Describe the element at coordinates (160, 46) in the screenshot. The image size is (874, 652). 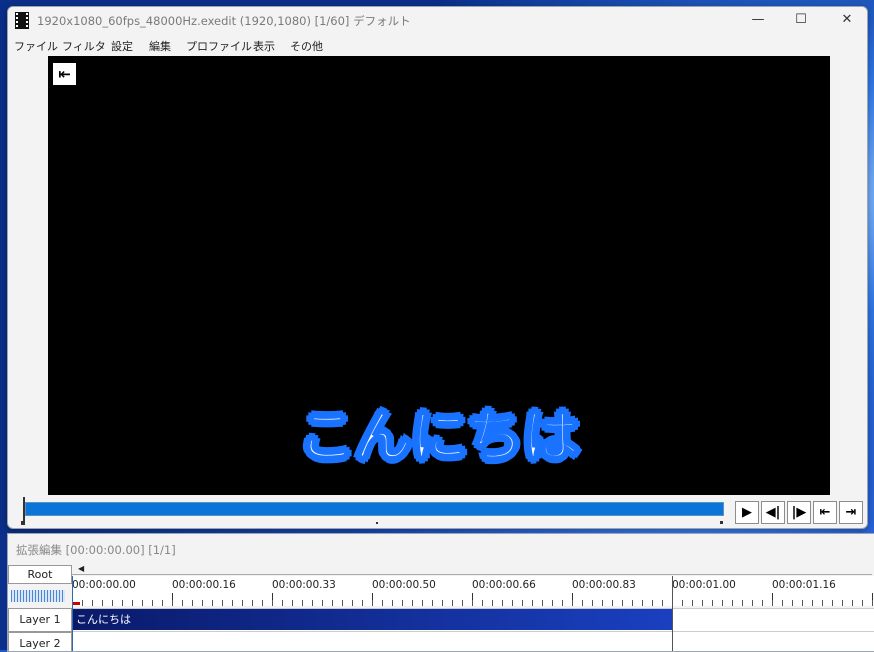
I see `menu-edit: 編集` at that location.